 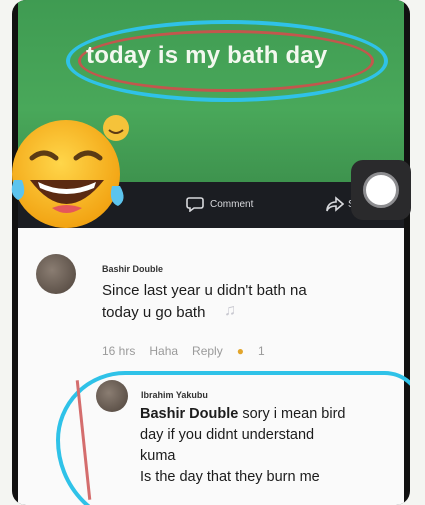 I want to click on comment-author: Bashir Double, so click(x=133, y=269).